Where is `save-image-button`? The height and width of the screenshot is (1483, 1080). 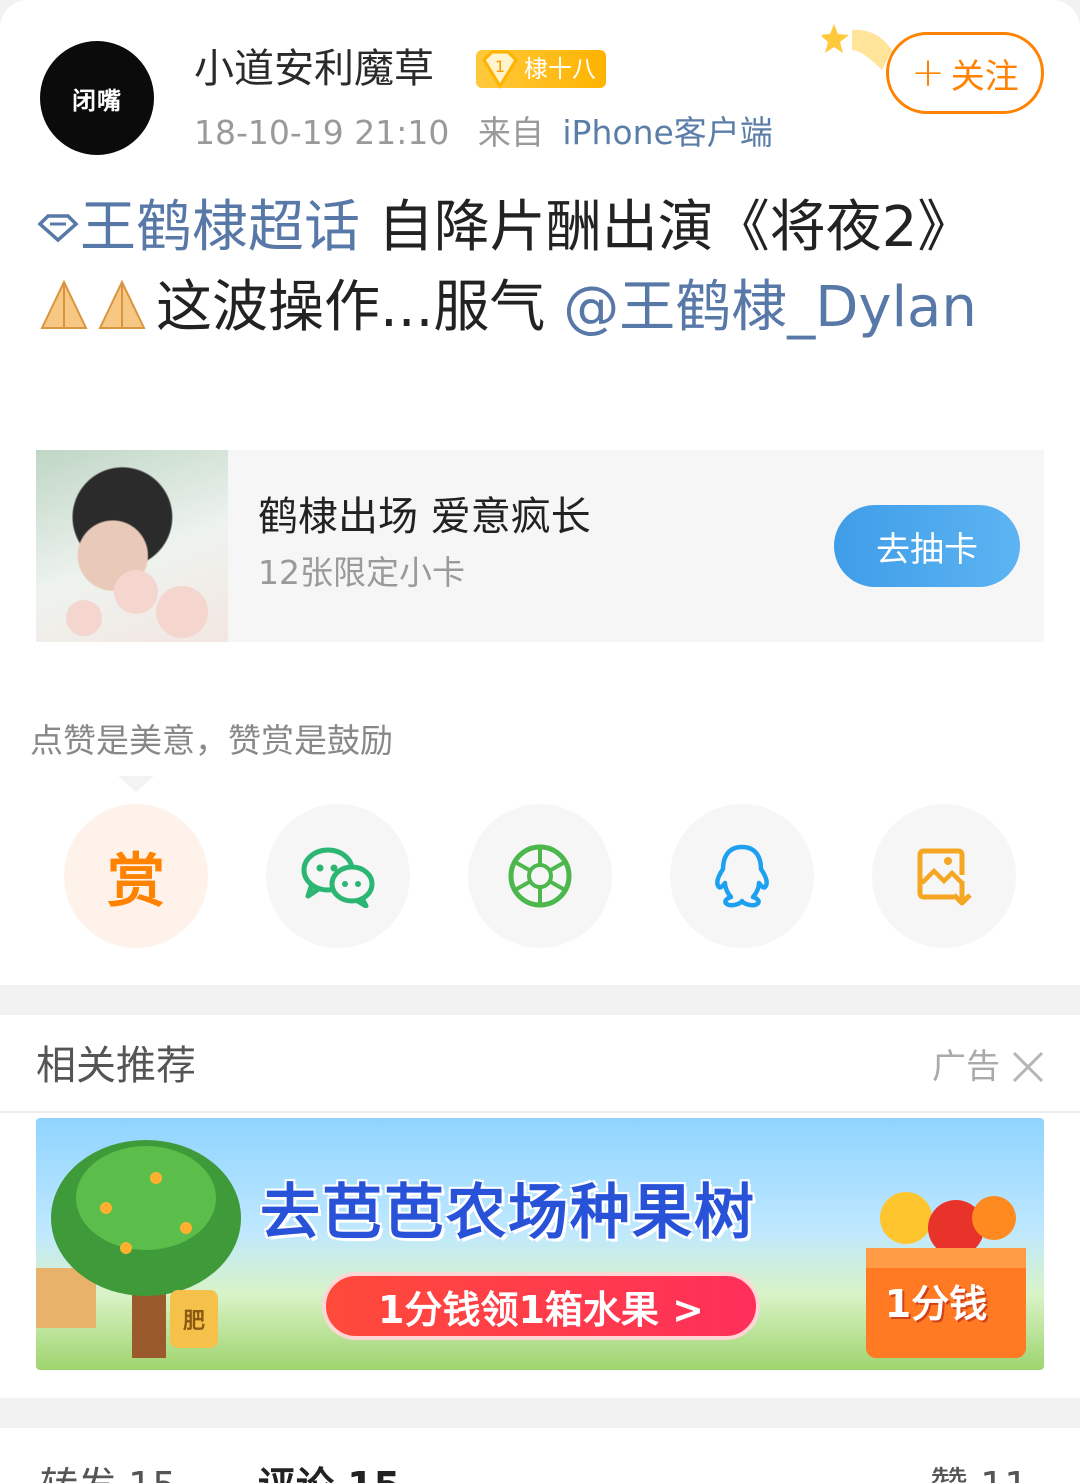 save-image-button is located at coordinates (944, 876).